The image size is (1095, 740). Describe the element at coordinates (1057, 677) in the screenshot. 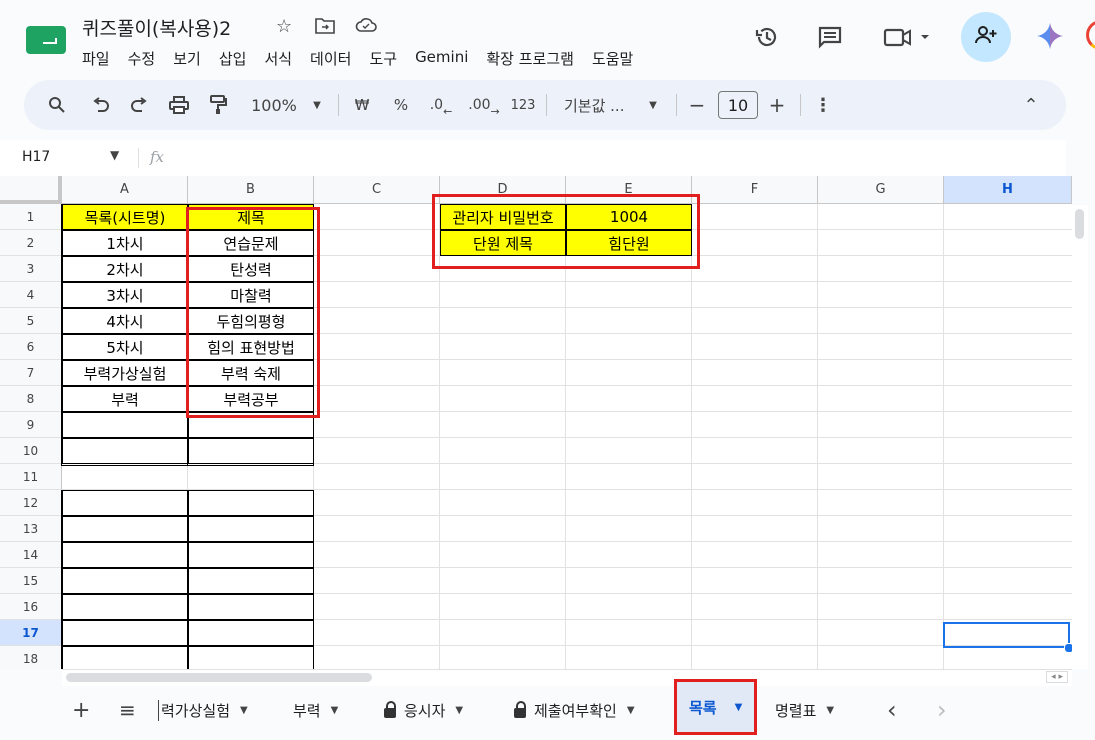

I see `scroll-arrows-icon: ◂ ▸` at that location.